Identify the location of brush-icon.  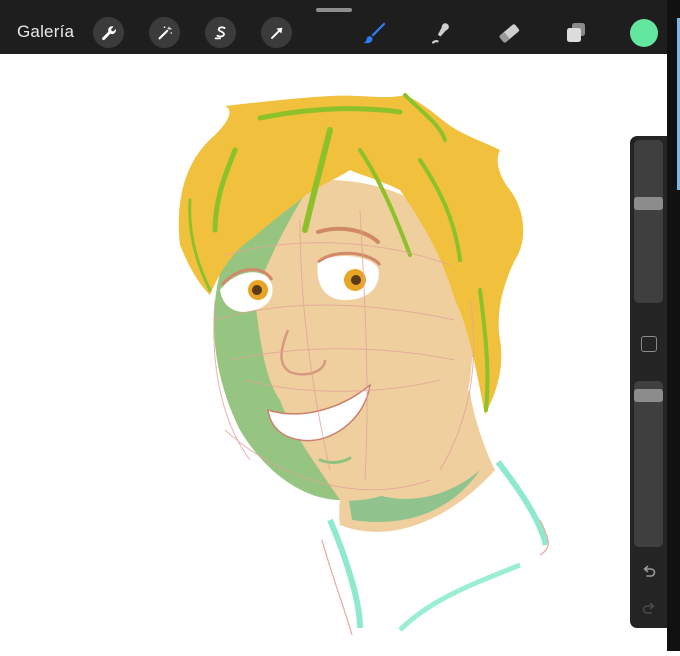
(374, 33).